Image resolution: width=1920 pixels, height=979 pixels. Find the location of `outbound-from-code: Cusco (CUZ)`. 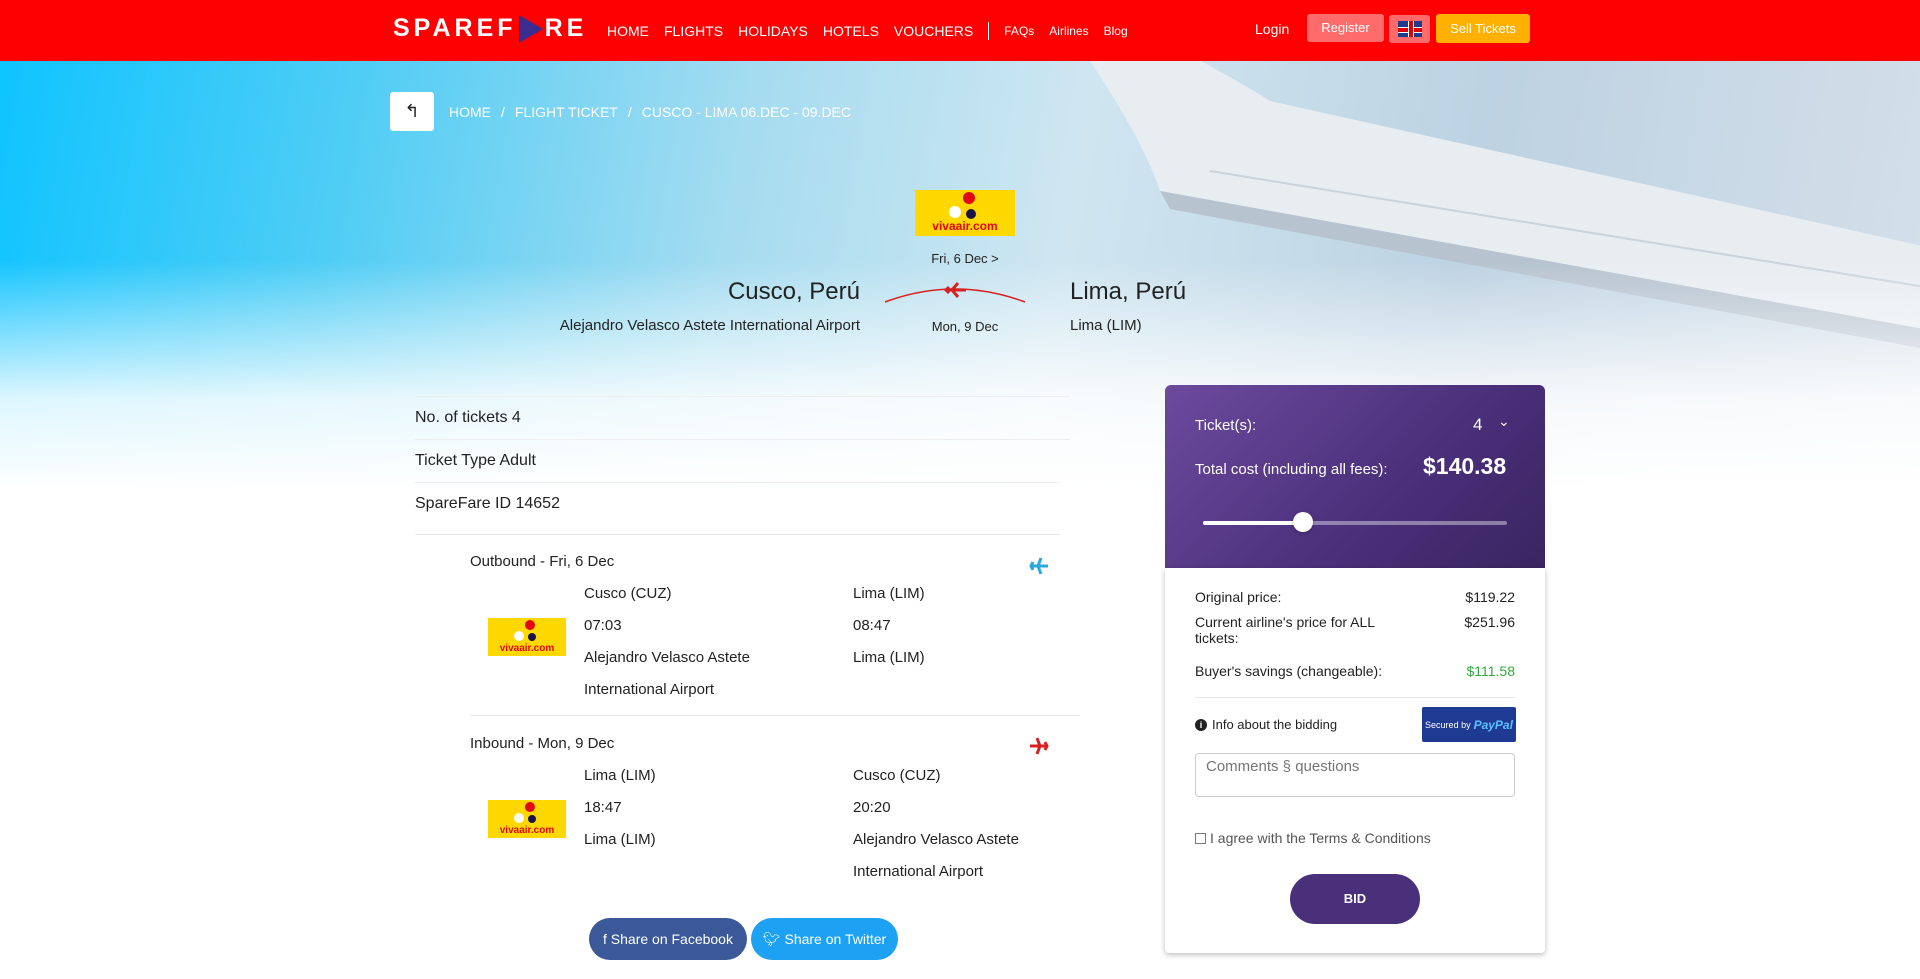

outbound-from-code: Cusco (CUZ) is located at coordinates (628, 593).